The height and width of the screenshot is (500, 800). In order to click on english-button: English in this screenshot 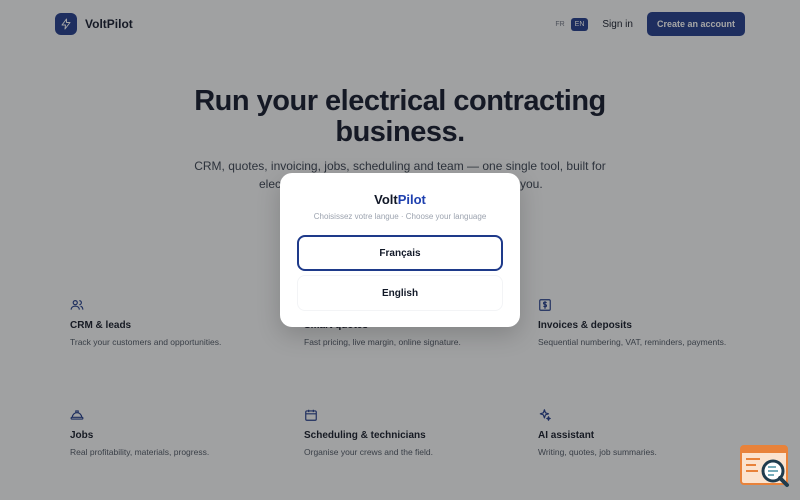, I will do `click(400, 293)`.